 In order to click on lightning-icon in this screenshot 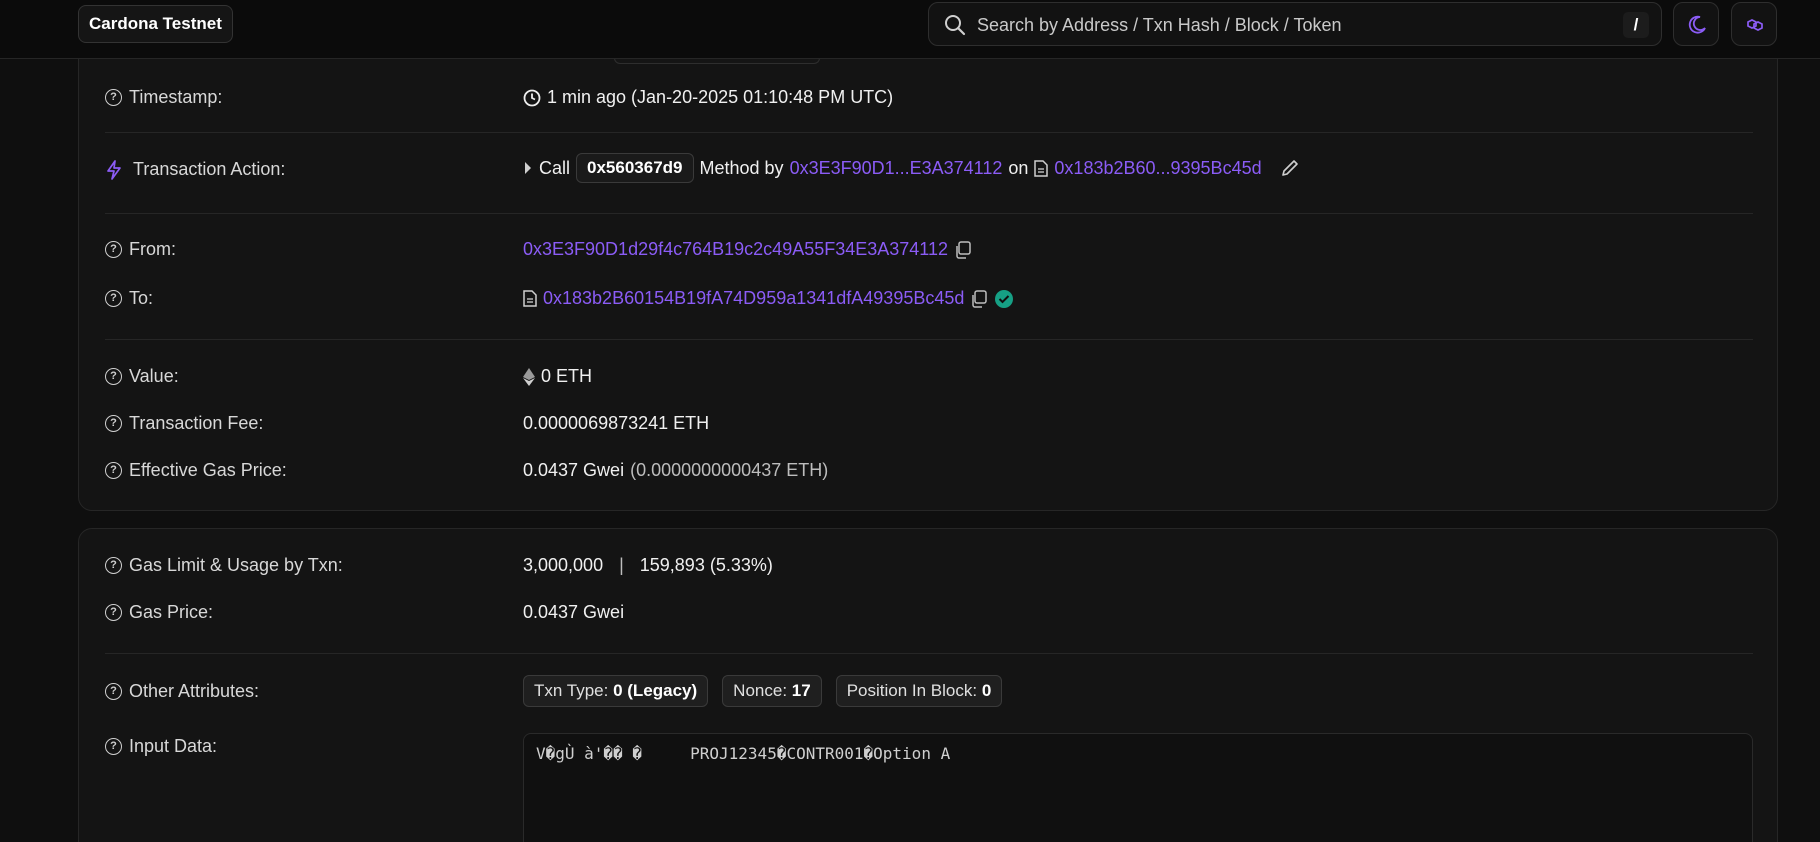, I will do `click(114, 169)`.